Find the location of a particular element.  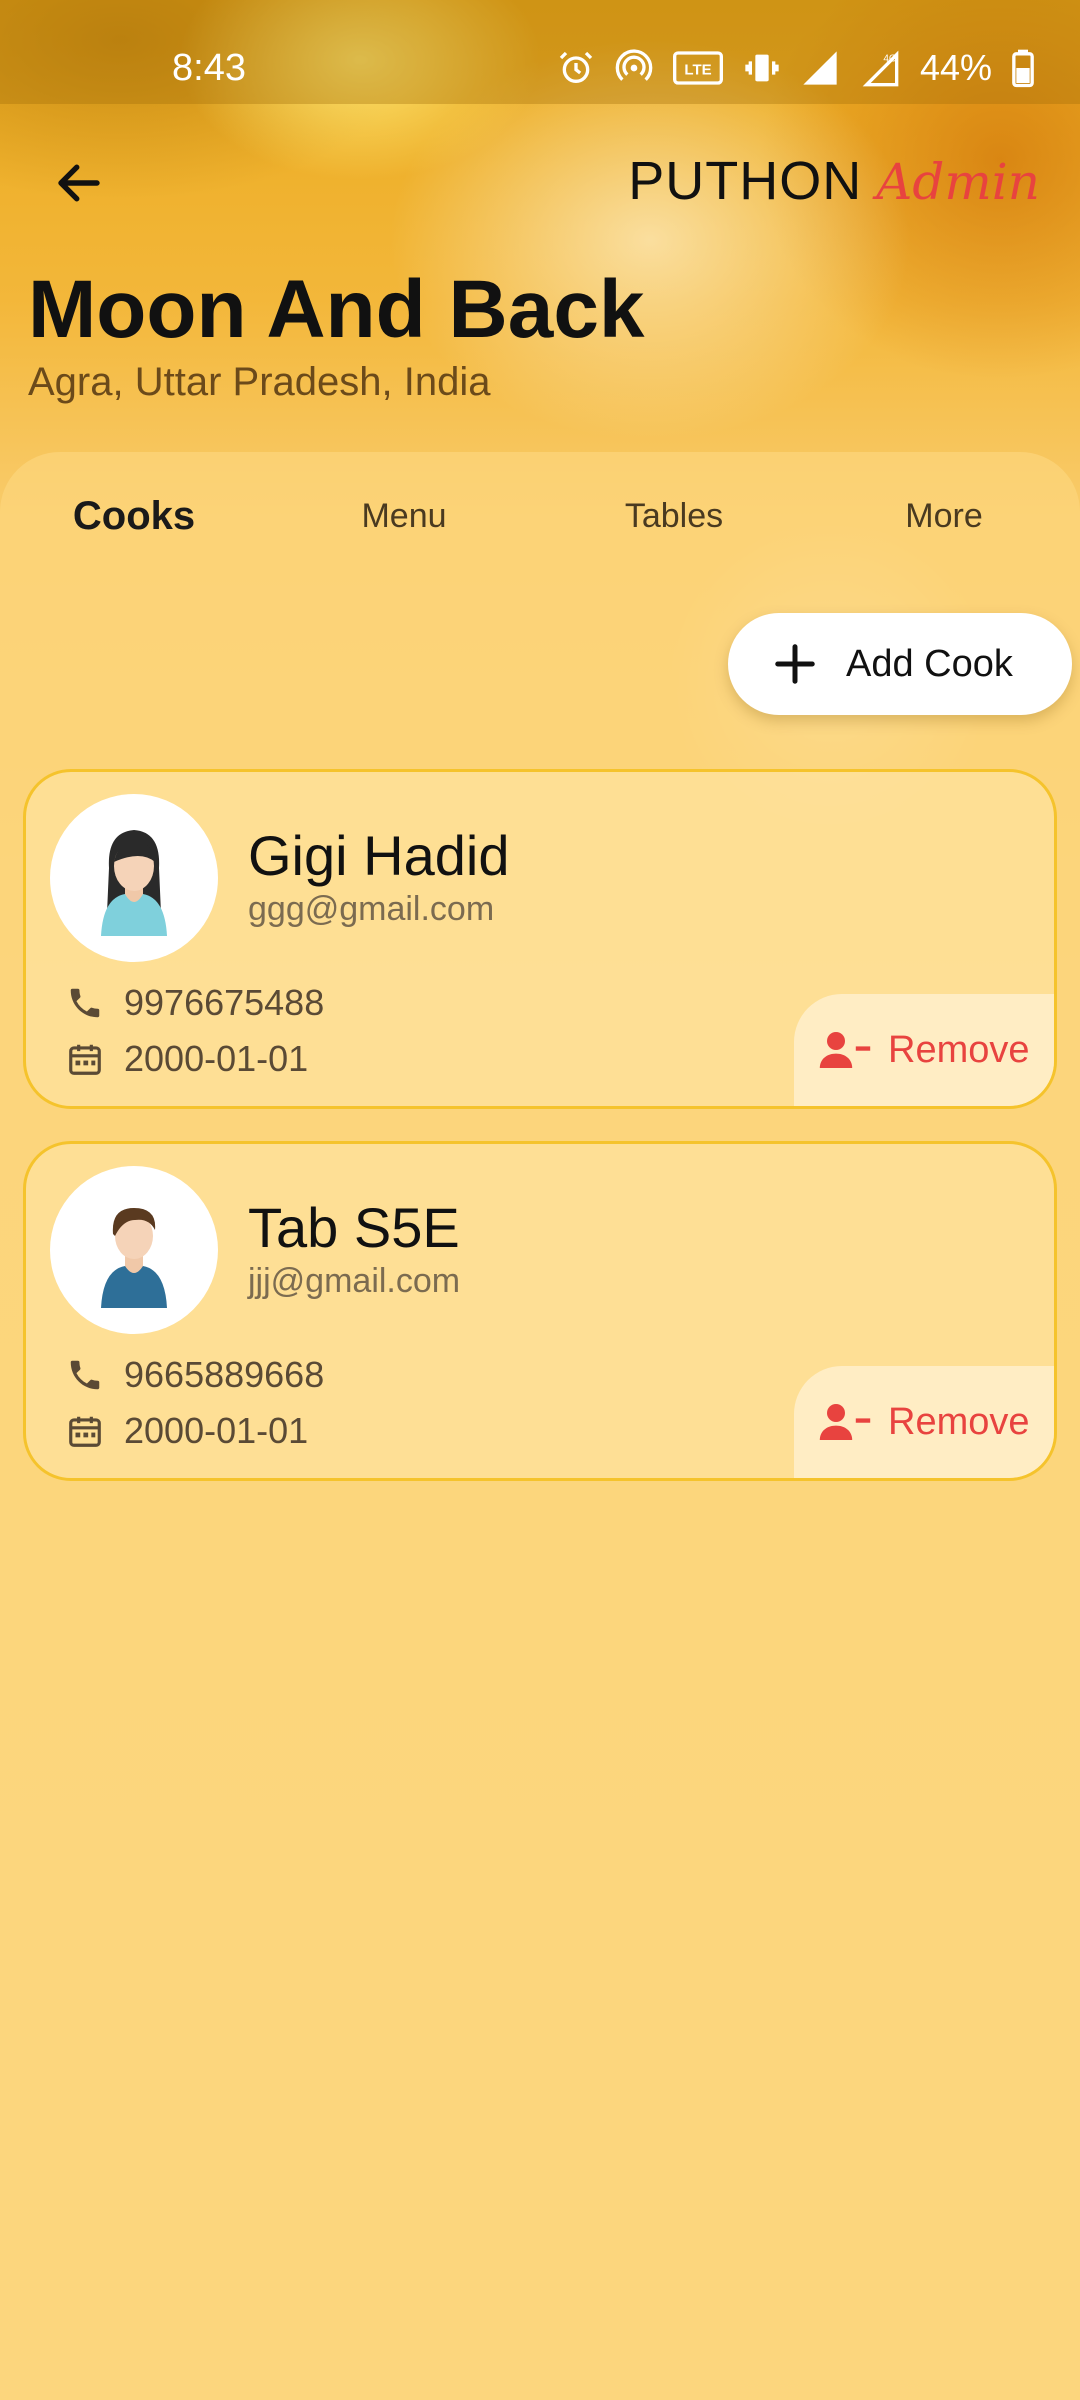

tab-bar: Cooks Menu Tables More is located at coordinates (540, 516).